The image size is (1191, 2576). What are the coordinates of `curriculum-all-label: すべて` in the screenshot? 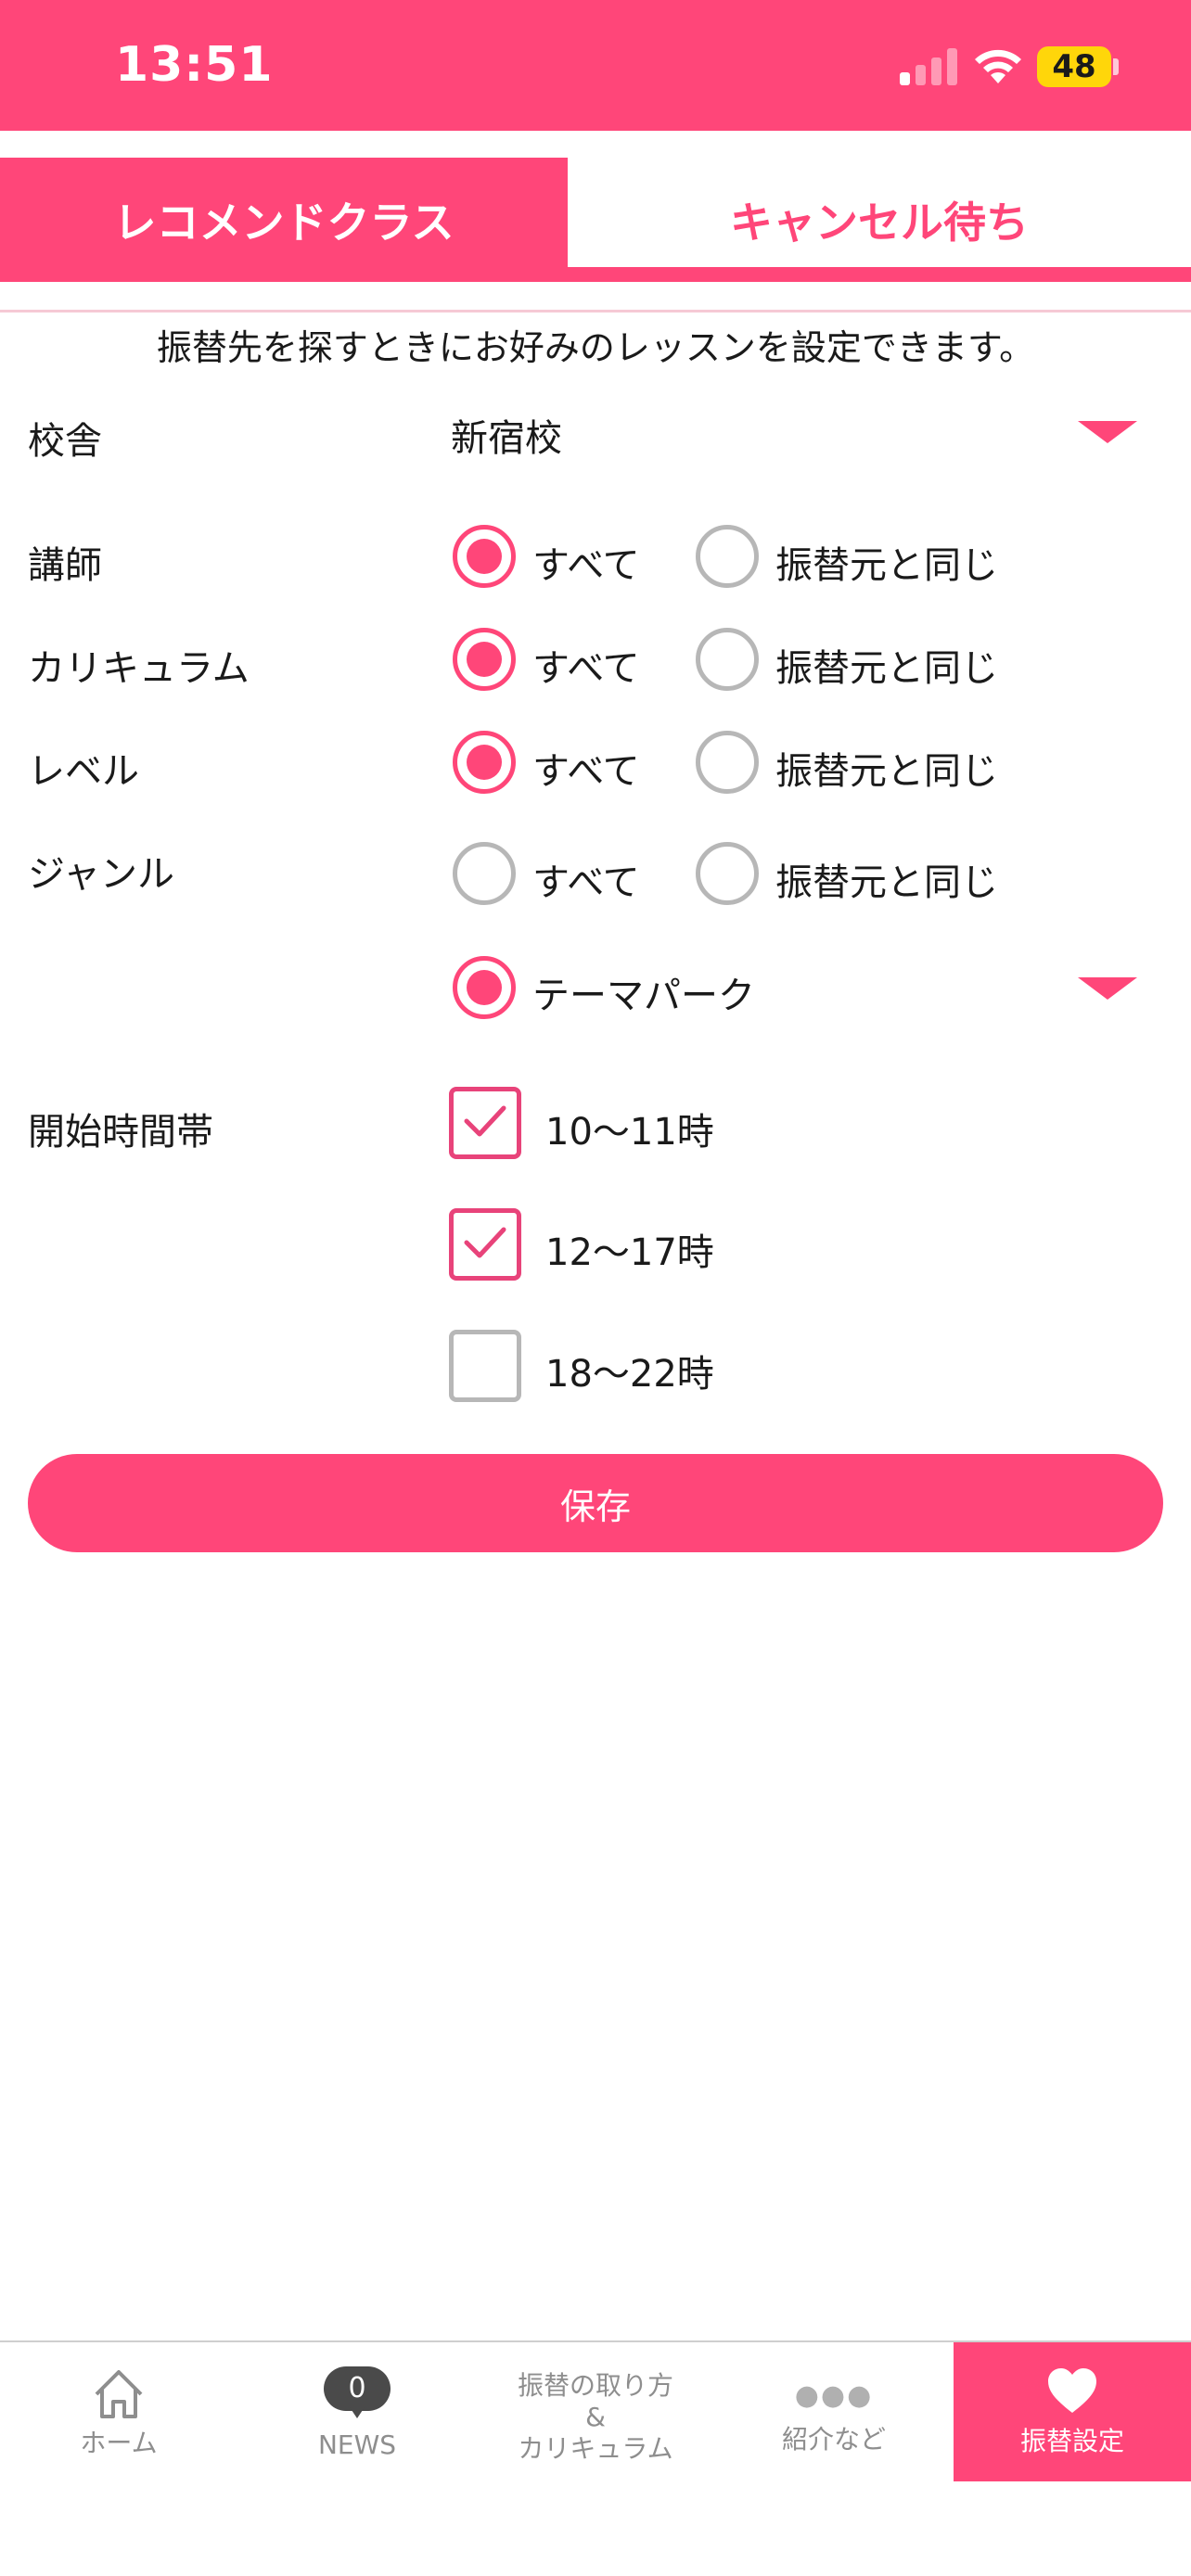 It's located at (586, 669).